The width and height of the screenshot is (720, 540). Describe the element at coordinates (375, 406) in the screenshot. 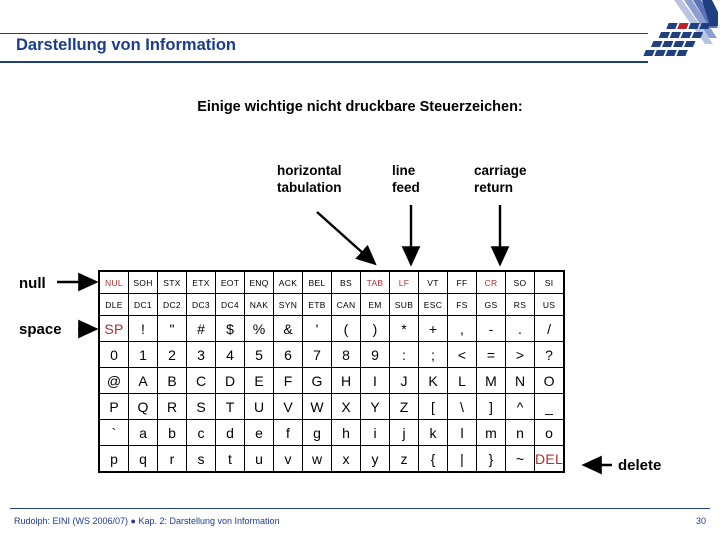

I see `ascii-cell: Y` at that location.